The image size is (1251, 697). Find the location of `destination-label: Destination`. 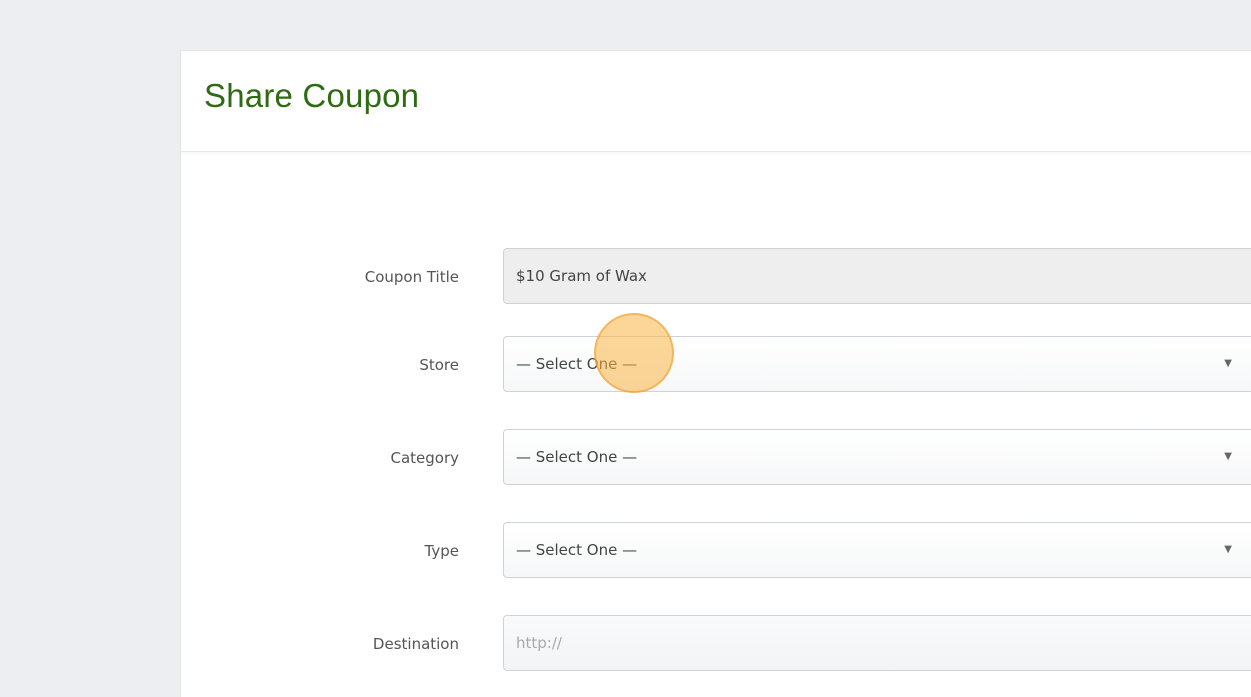

destination-label: Destination is located at coordinates (415, 644).